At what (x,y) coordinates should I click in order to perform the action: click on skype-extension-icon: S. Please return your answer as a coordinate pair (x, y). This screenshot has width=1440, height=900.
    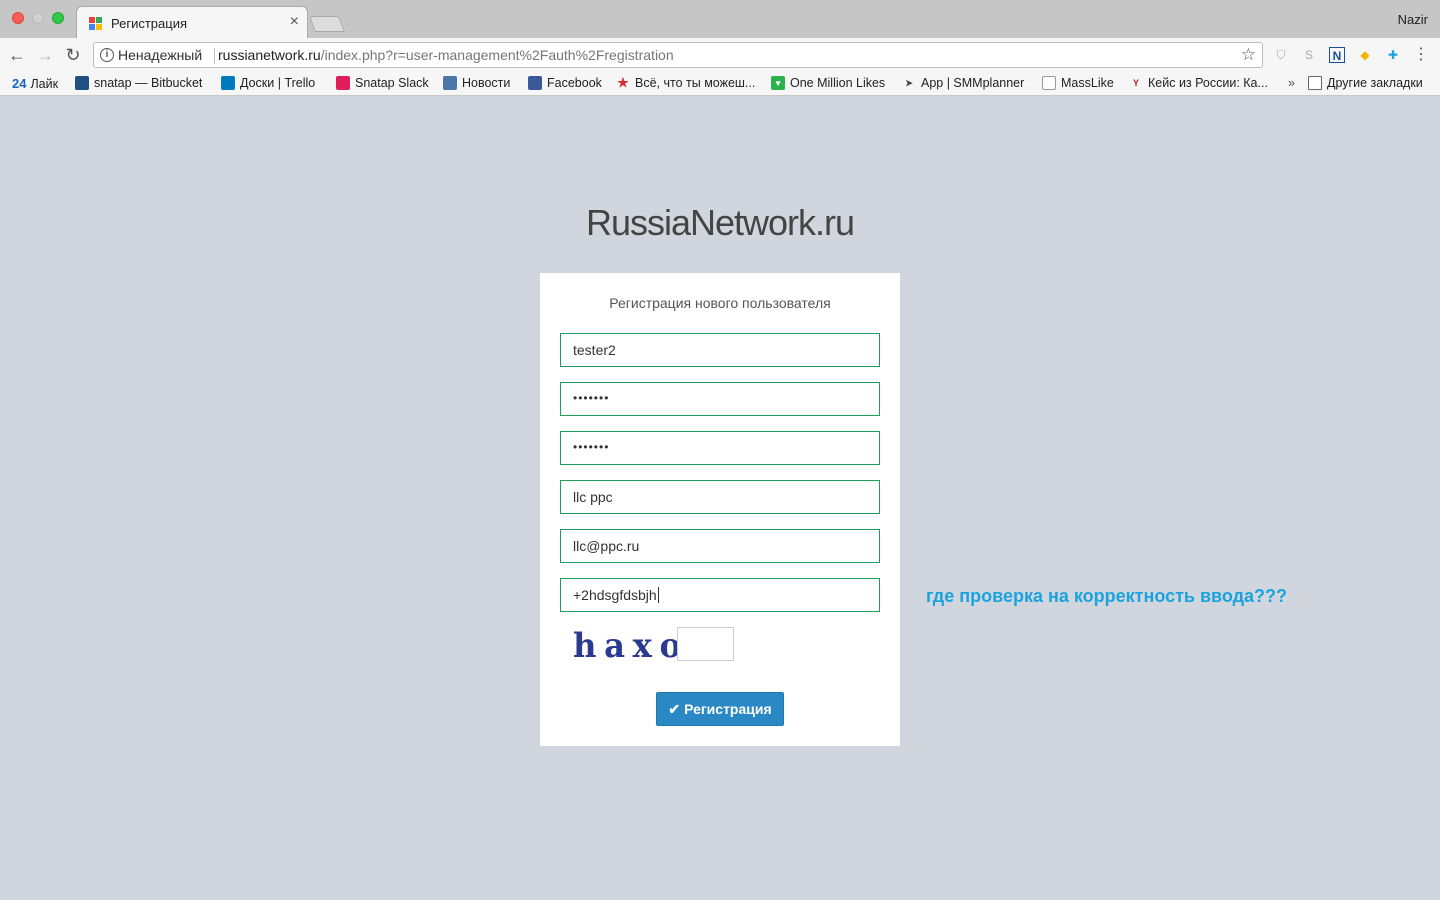
    Looking at the image, I should click on (1309, 55).